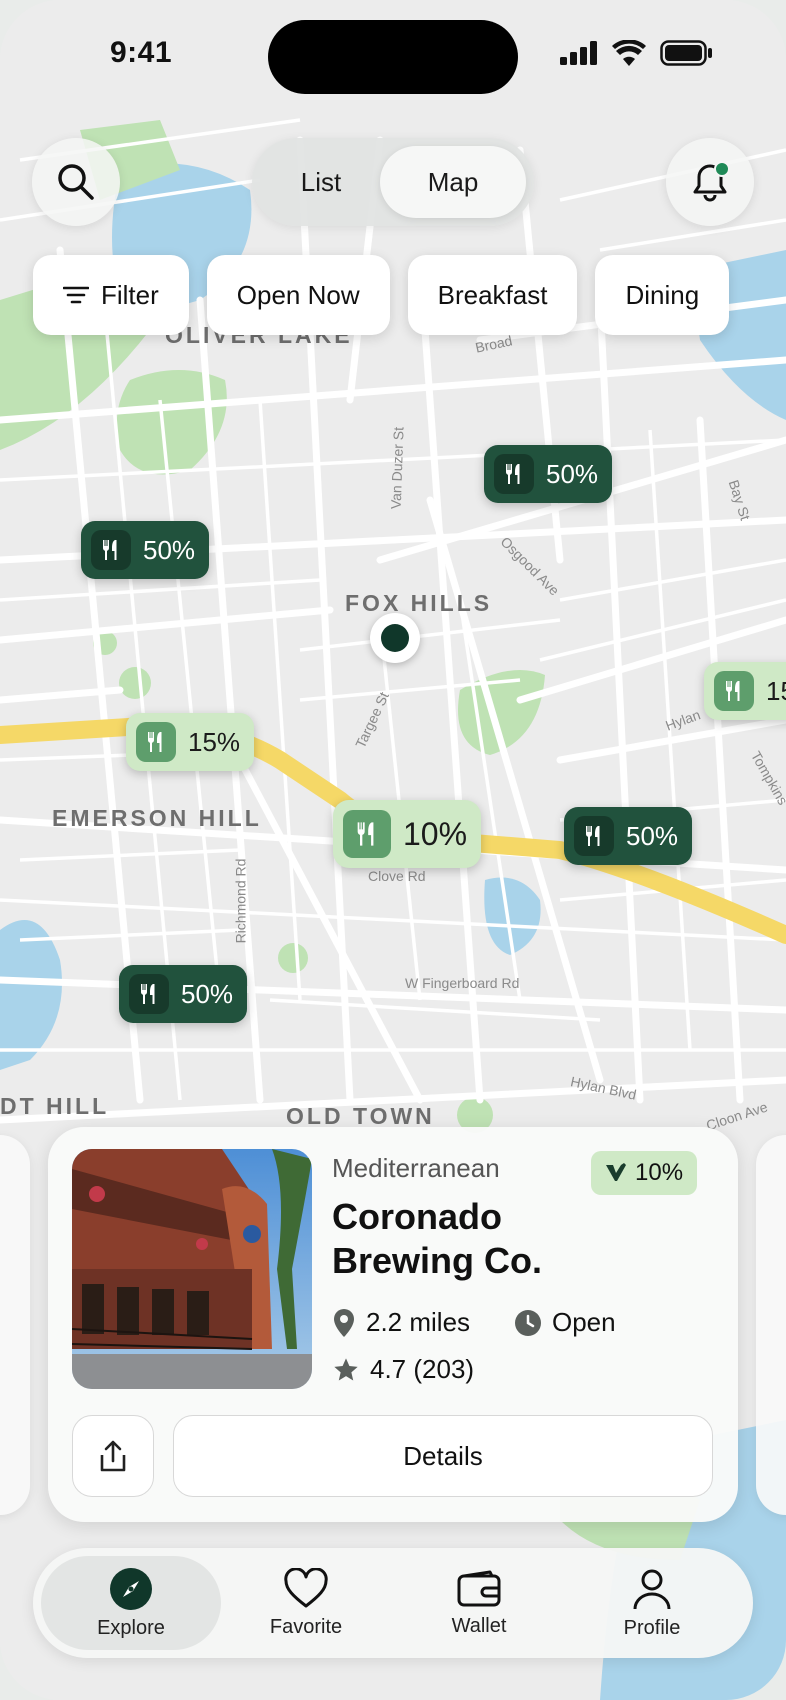 The image size is (786, 1700). I want to click on share-button, so click(113, 1456).